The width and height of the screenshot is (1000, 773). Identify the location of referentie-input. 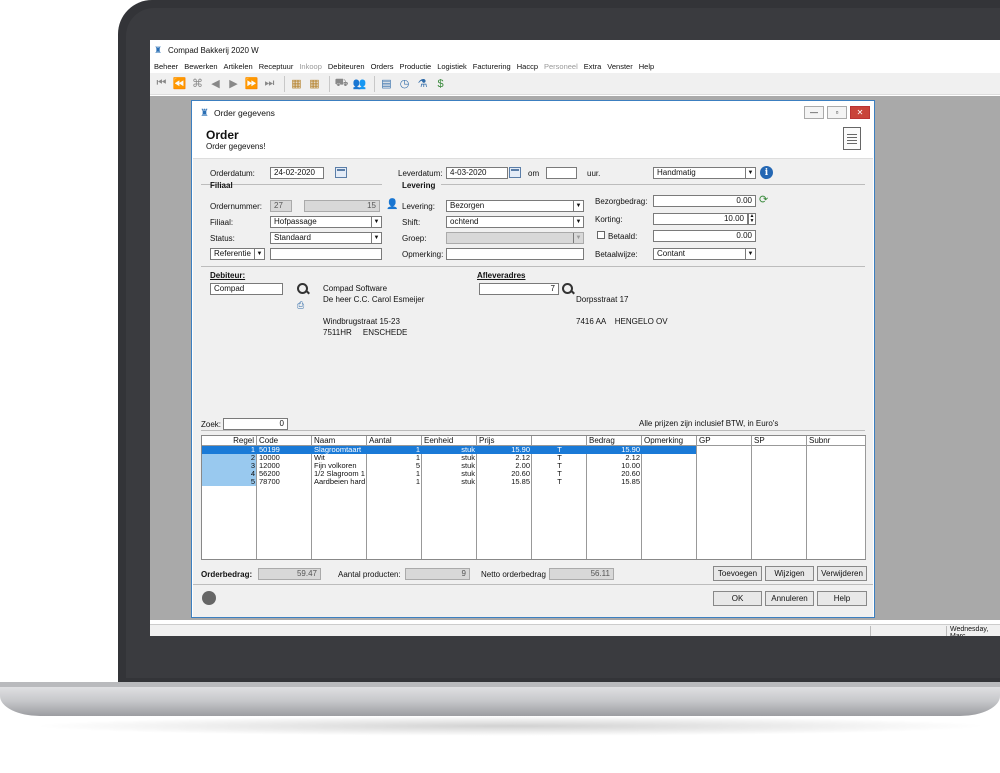
(326, 254).